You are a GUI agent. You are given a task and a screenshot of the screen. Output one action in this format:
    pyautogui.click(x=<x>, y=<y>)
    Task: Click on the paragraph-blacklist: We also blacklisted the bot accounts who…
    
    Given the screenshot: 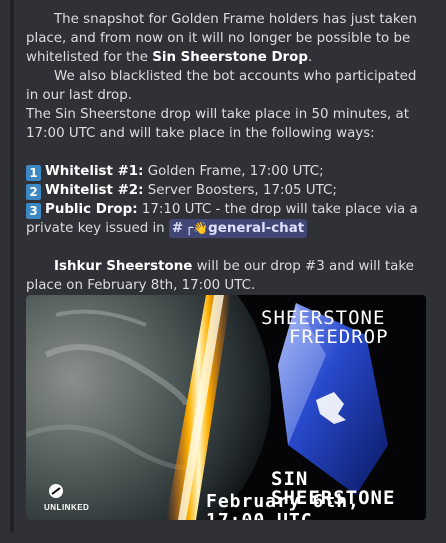 What is the action you would take?
    pyautogui.click(x=221, y=86)
    